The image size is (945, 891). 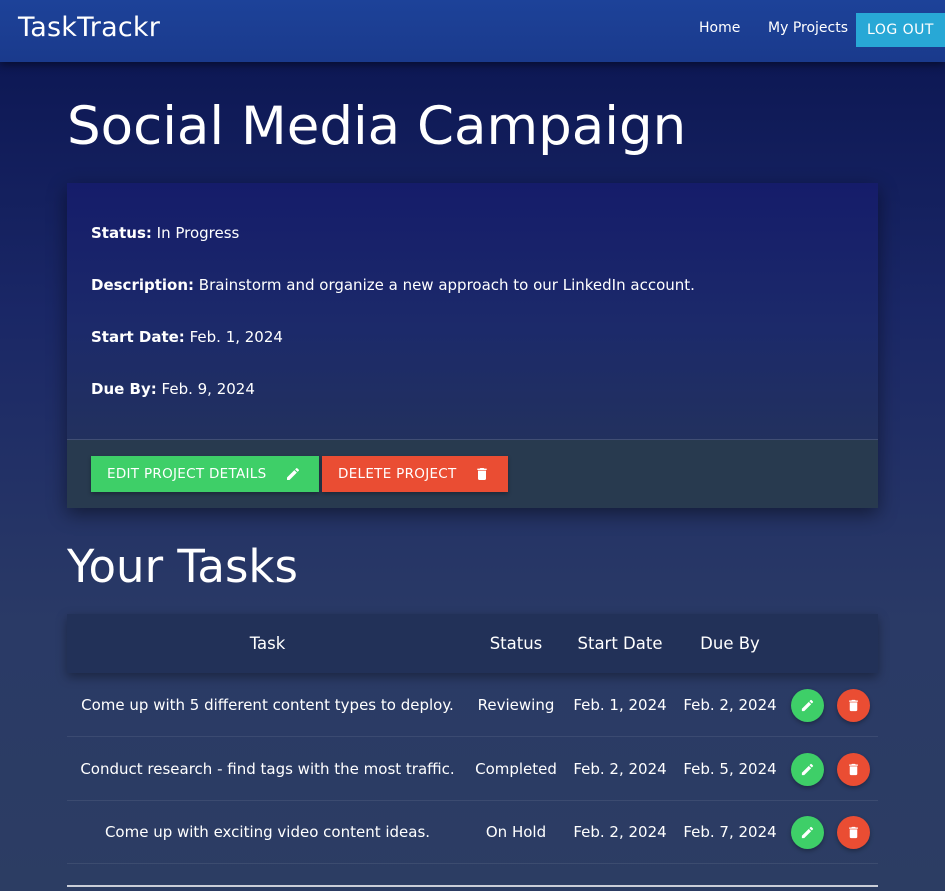 What do you see at coordinates (516, 705) in the screenshot?
I see `task-status: Reviewing` at bounding box center [516, 705].